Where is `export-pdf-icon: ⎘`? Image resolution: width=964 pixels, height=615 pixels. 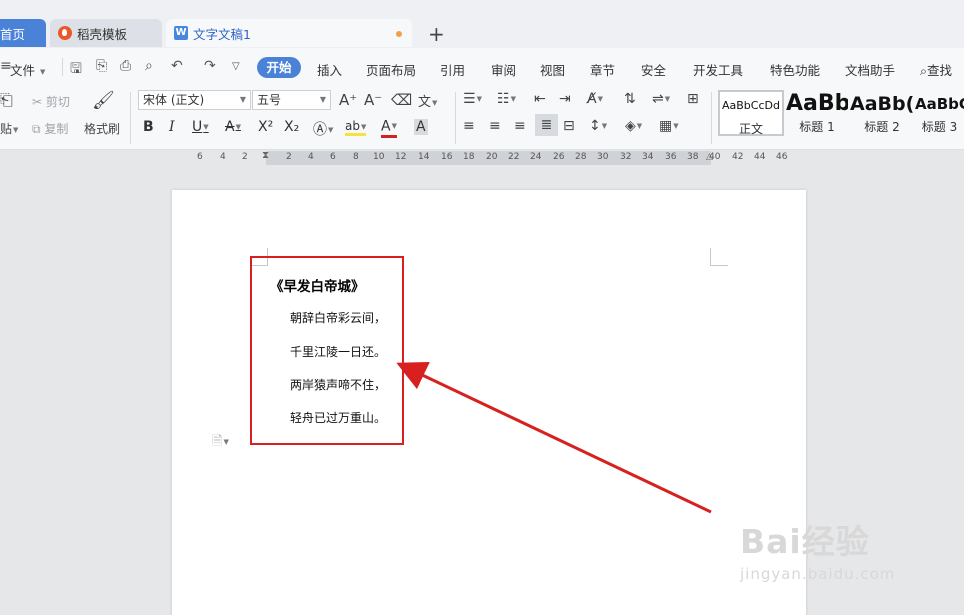 export-pdf-icon: ⎘ is located at coordinates (101, 66).